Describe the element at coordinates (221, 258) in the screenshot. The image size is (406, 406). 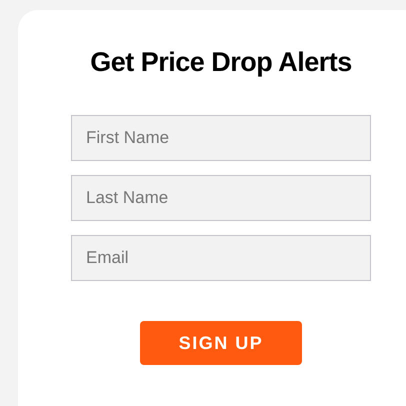
I see `input-field: Email` at that location.